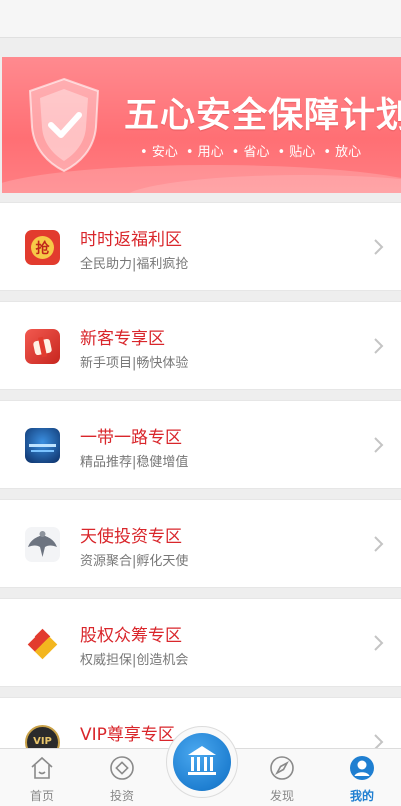 This screenshot has height=806, width=401. What do you see at coordinates (127, 735) in the screenshot?
I see `zone-title: VIP尊享专区` at bounding box center [127, 735].